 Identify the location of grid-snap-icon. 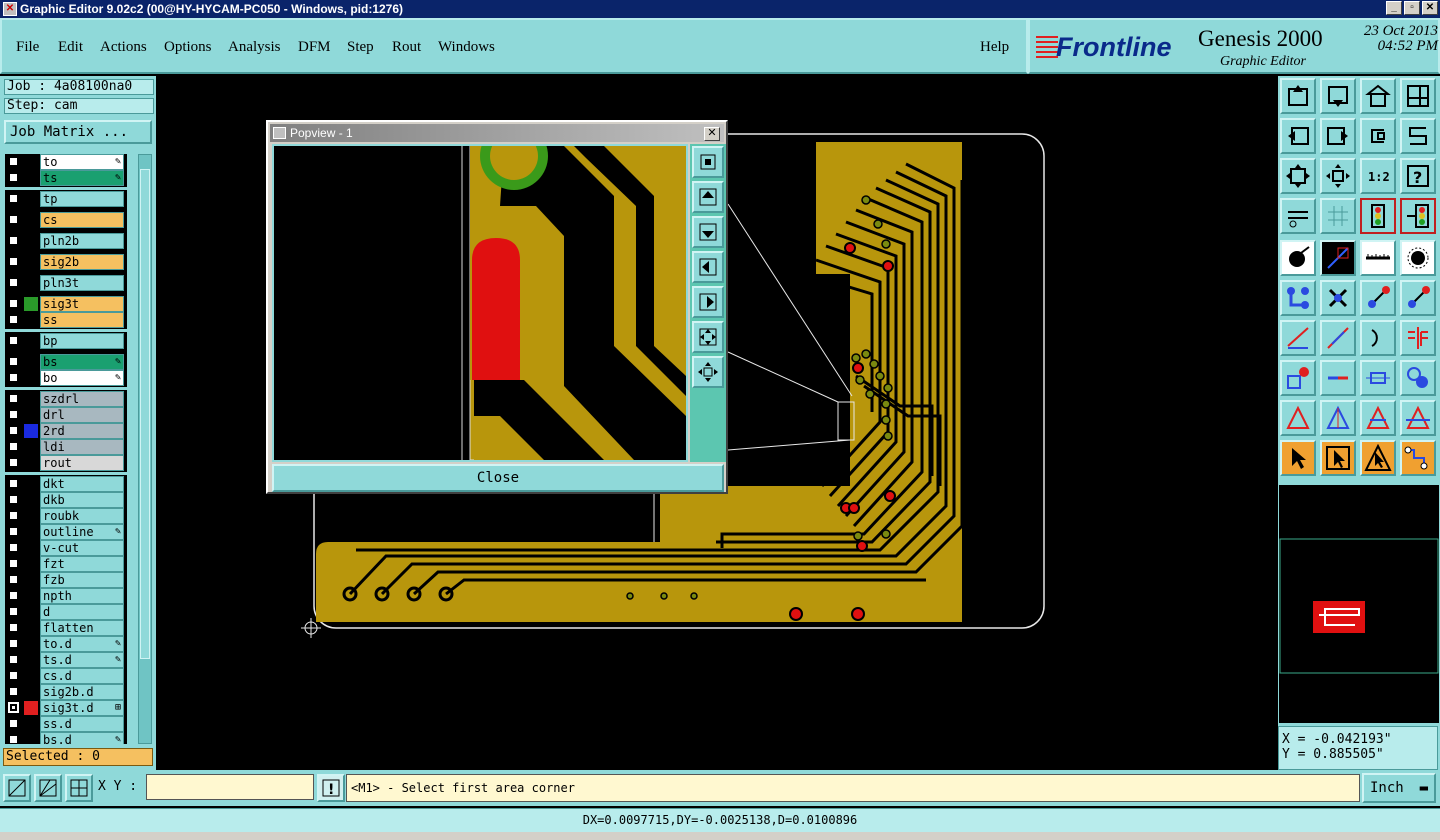
(79, 788).